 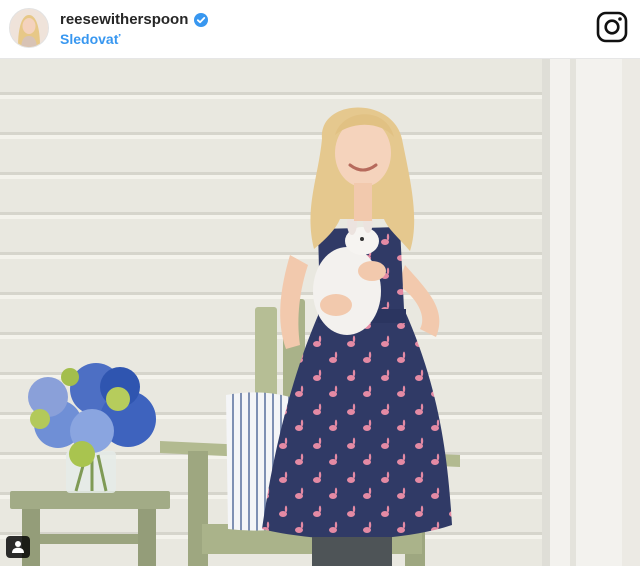 I want to click on follow-button: Sledovať, so click(x=90, y=39).